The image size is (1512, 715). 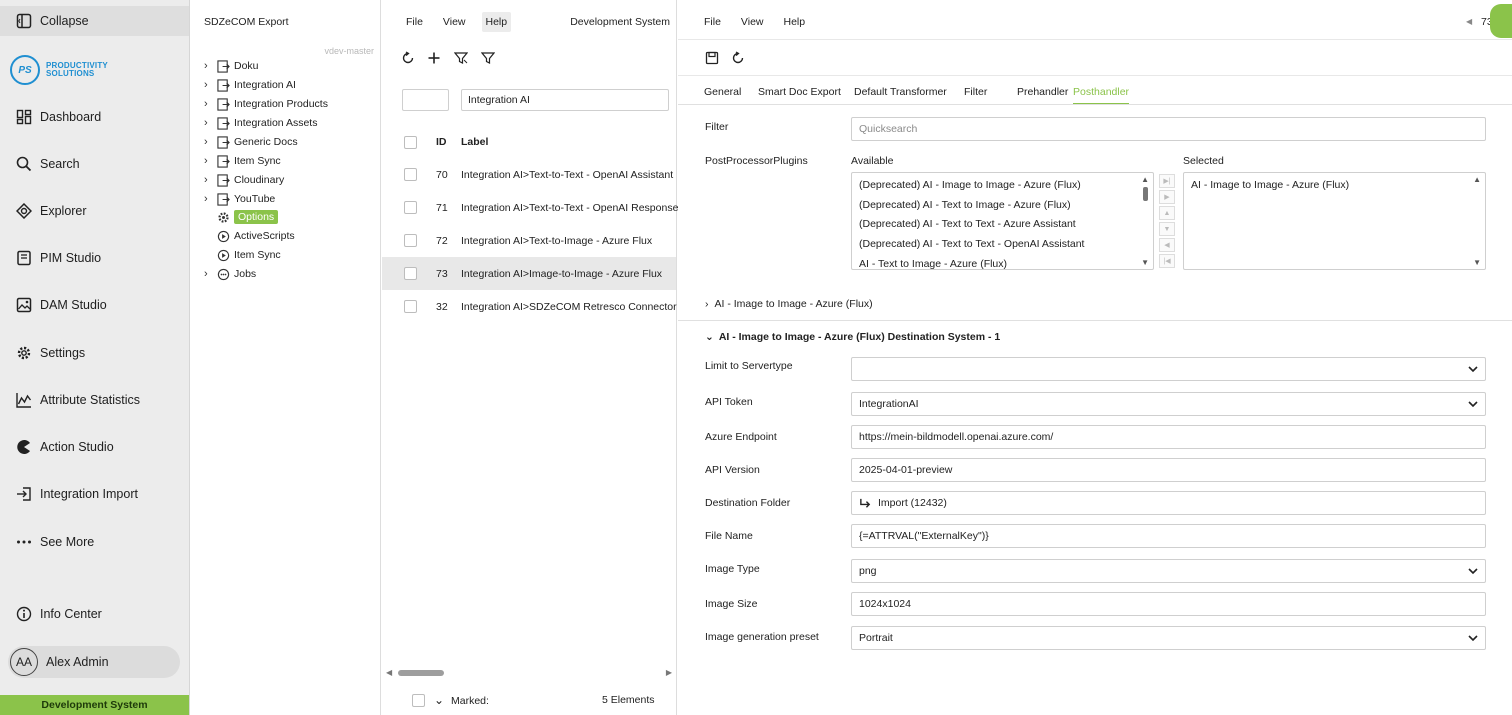 What do you see at coordinates (1167, 197) in the screenshot?
I see `move-right-button: ▶` at bounding box center [1167, 197].